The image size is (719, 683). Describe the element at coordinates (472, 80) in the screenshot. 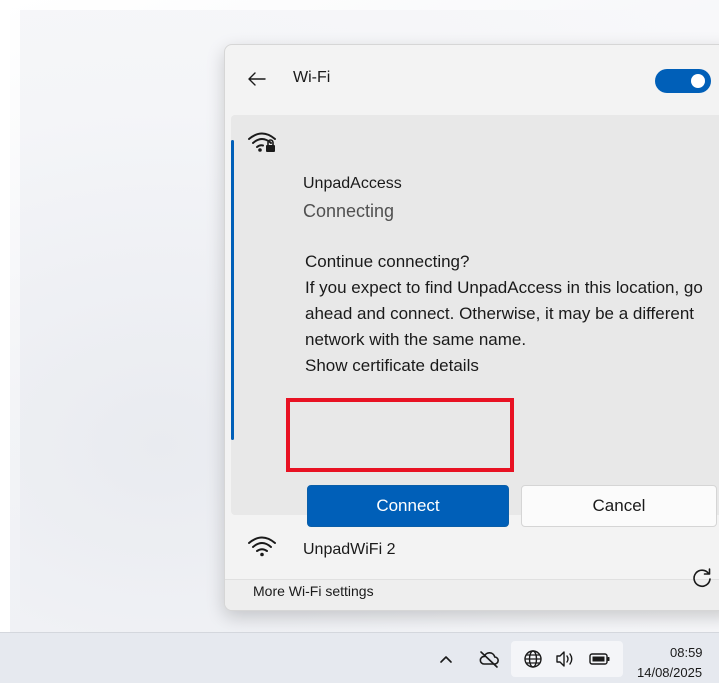

I see `flyout-header: Wi-Fi` at that location.